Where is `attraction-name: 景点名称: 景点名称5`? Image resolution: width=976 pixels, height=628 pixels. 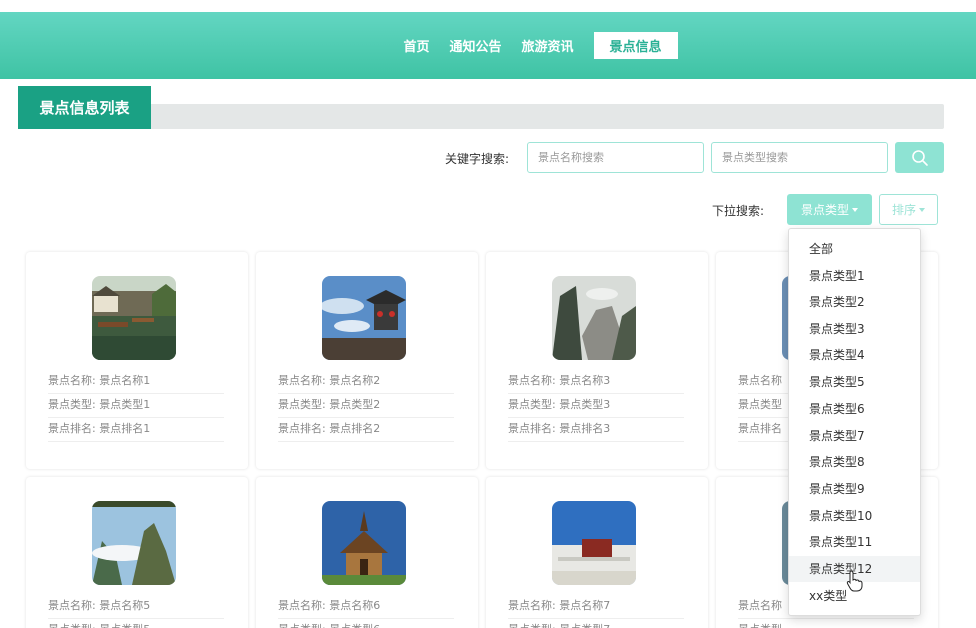
attraction-name: 景点名称: 景点名称5 is located at coordinates (136, 607).